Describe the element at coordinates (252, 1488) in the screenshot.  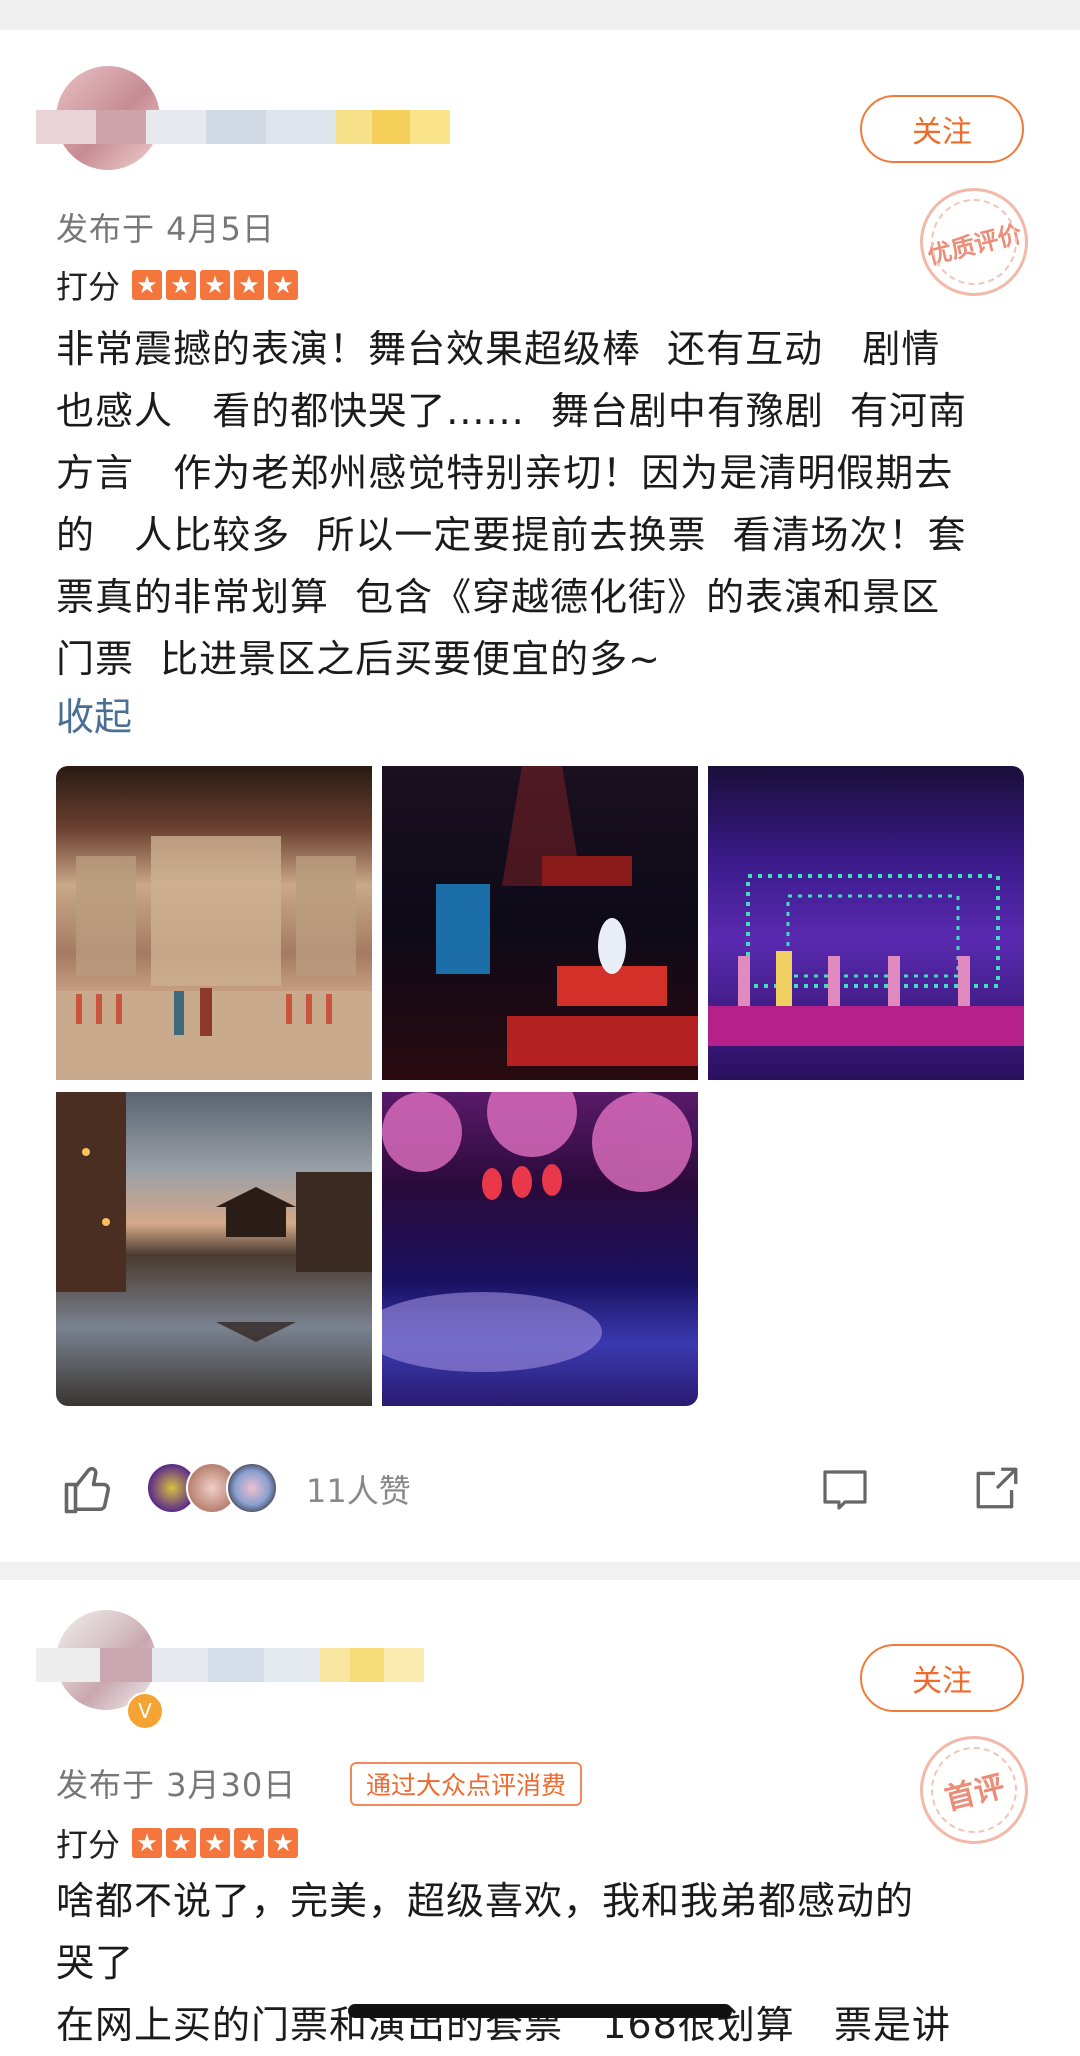
I see `liker-avatar` at that location.